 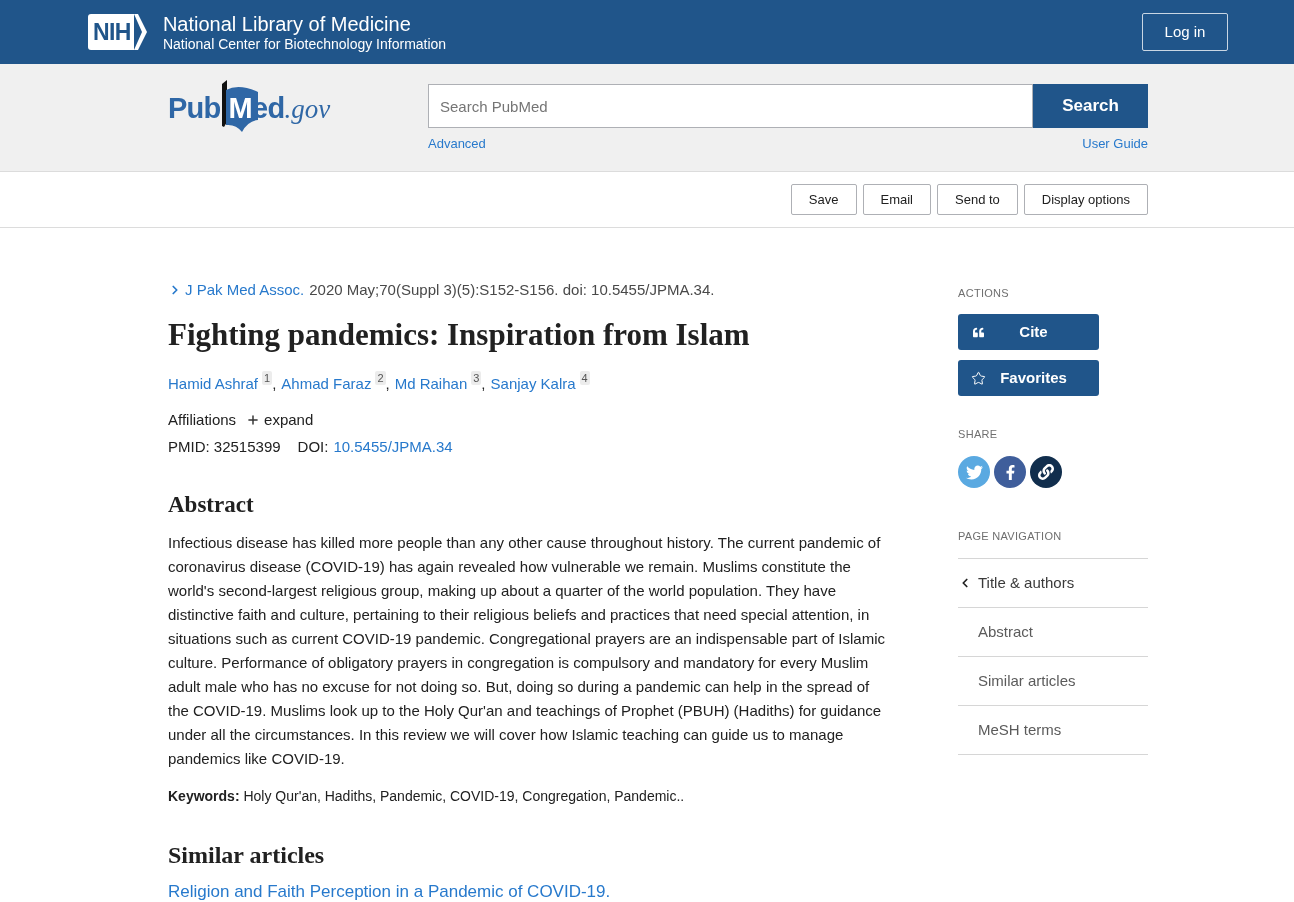 I want to click on author-link: Ahmad Faraz, so click(x=326, y=384).